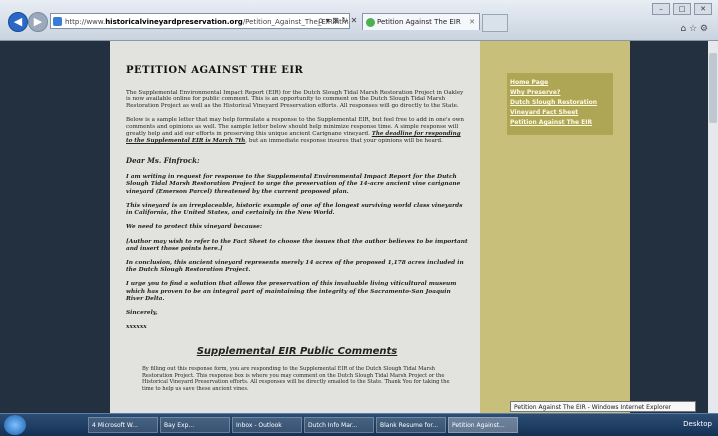 This screenshot has width=718, height=436. I want to click on task-item: Inbox - Outlook, so click(267, 425).